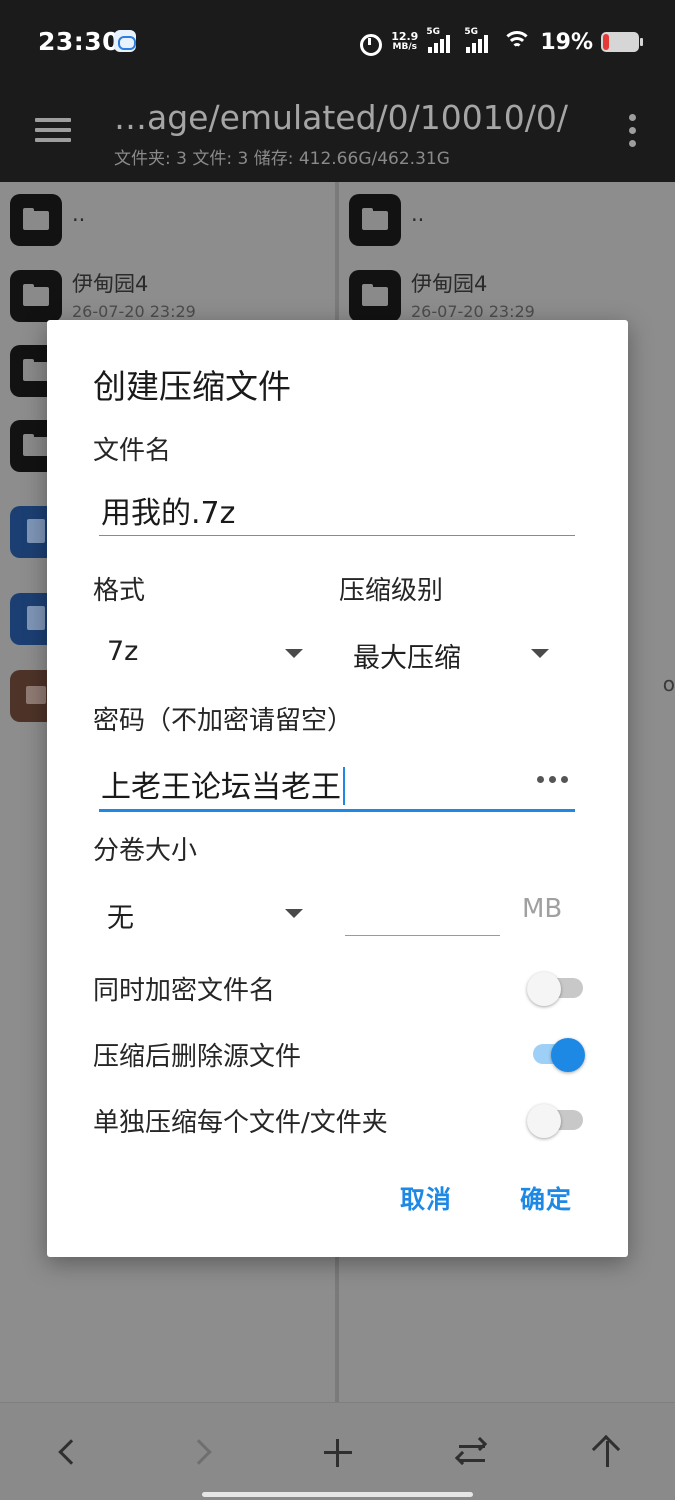  Describe the element at coordinates (633, 131) in the screenshot. I see `more-options-icon` at that location.